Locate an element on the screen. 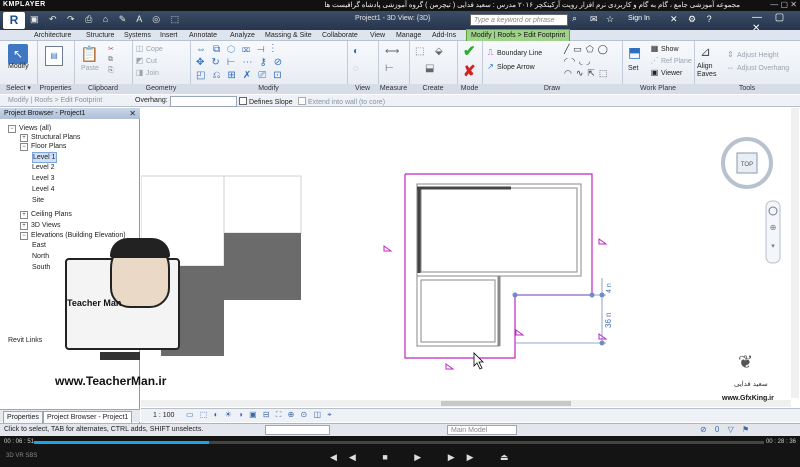 Image resolution: width=800 pixels, height=467 pixels. browser-item: − Floor Plans is located at coordinates (43, 146).